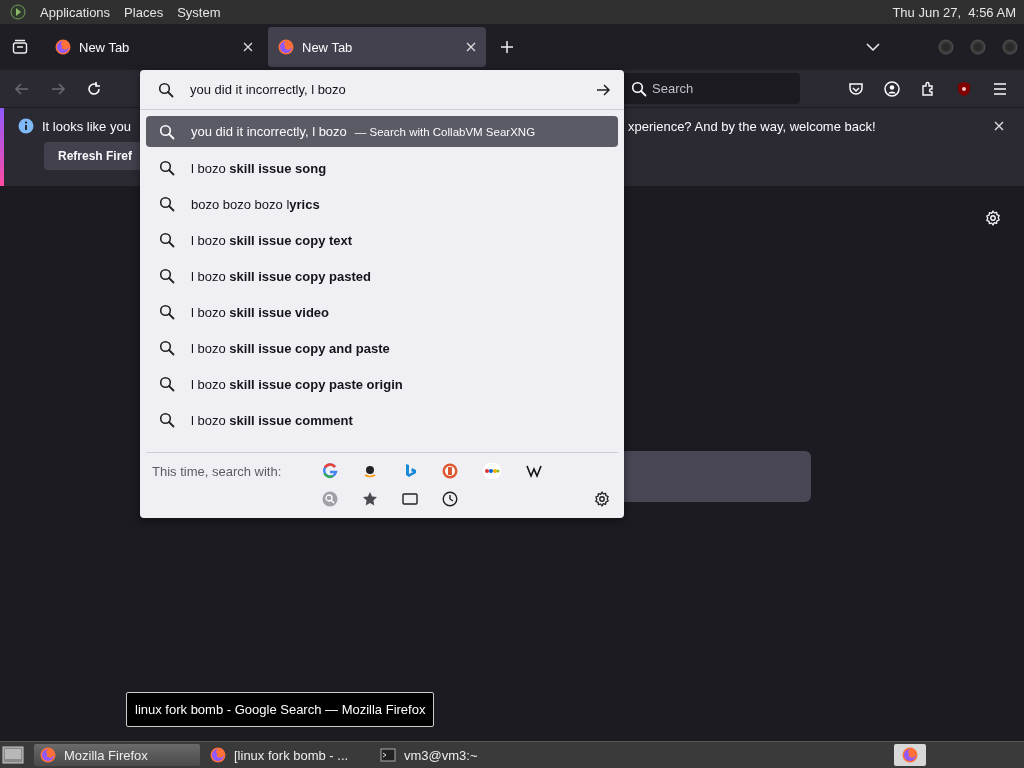 The image size is (1024, 768). I want to click on suggestion-text: you did it incorrectly, l bozo, so click(269, 131).